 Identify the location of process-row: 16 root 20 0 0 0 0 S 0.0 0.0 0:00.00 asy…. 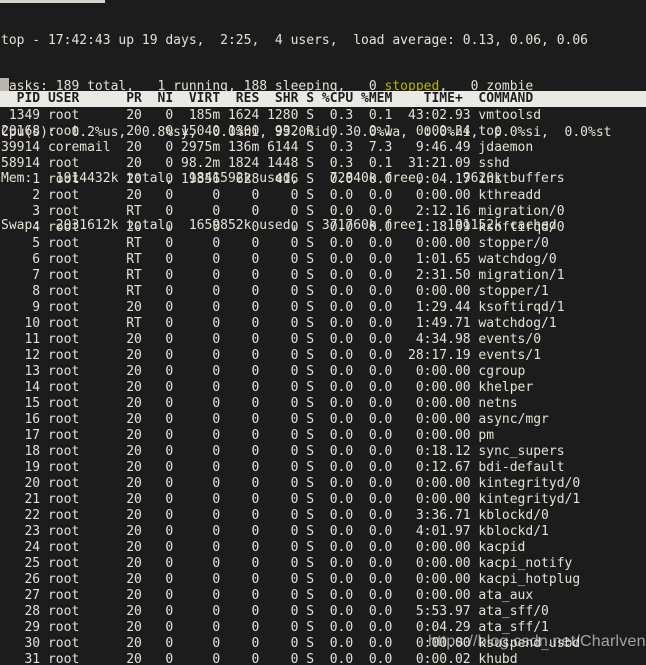
(323, 420).